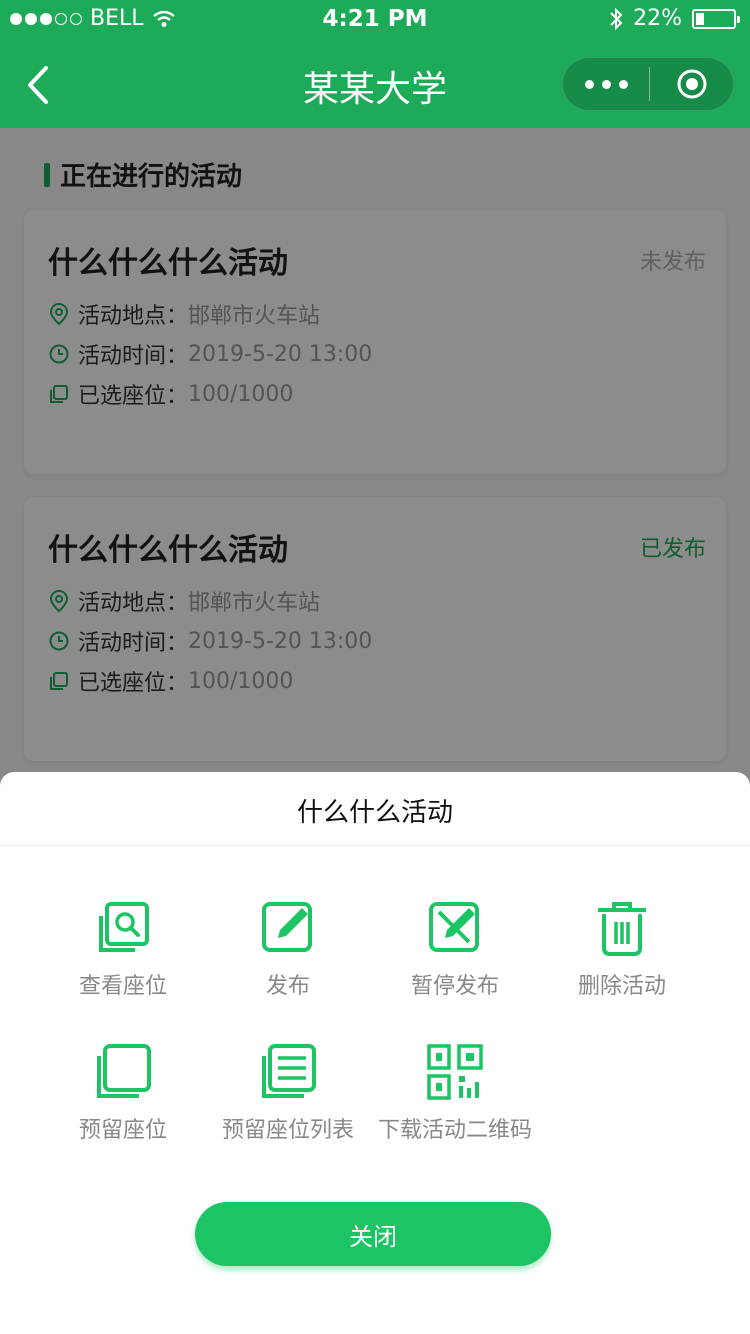 The image size is (750, 1334). I want to click on battery-icon, so click(716, 18).